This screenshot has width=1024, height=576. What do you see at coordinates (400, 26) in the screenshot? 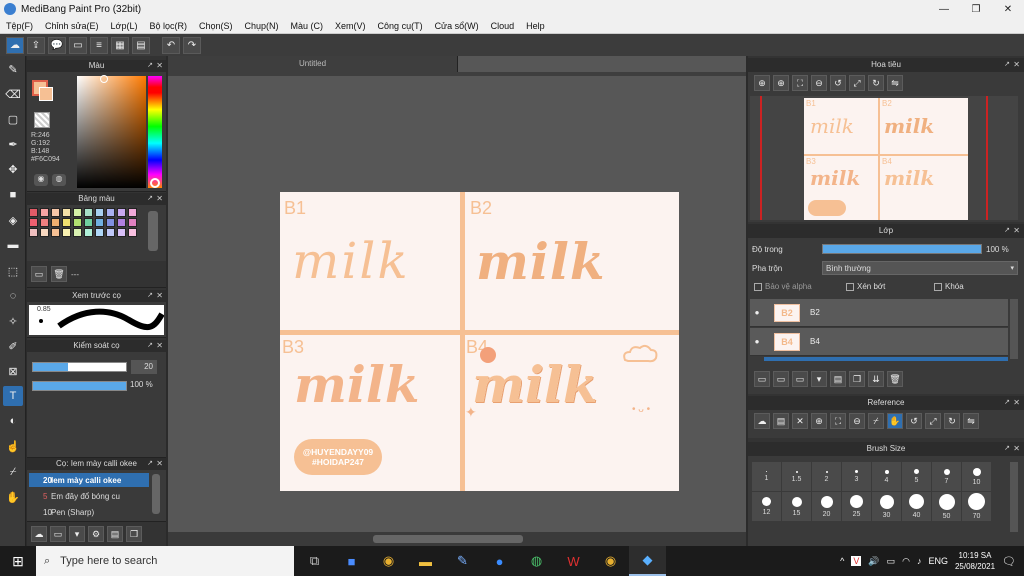
I see `menu-tools: Công cụ(T)` at bounding box center [400, 26].